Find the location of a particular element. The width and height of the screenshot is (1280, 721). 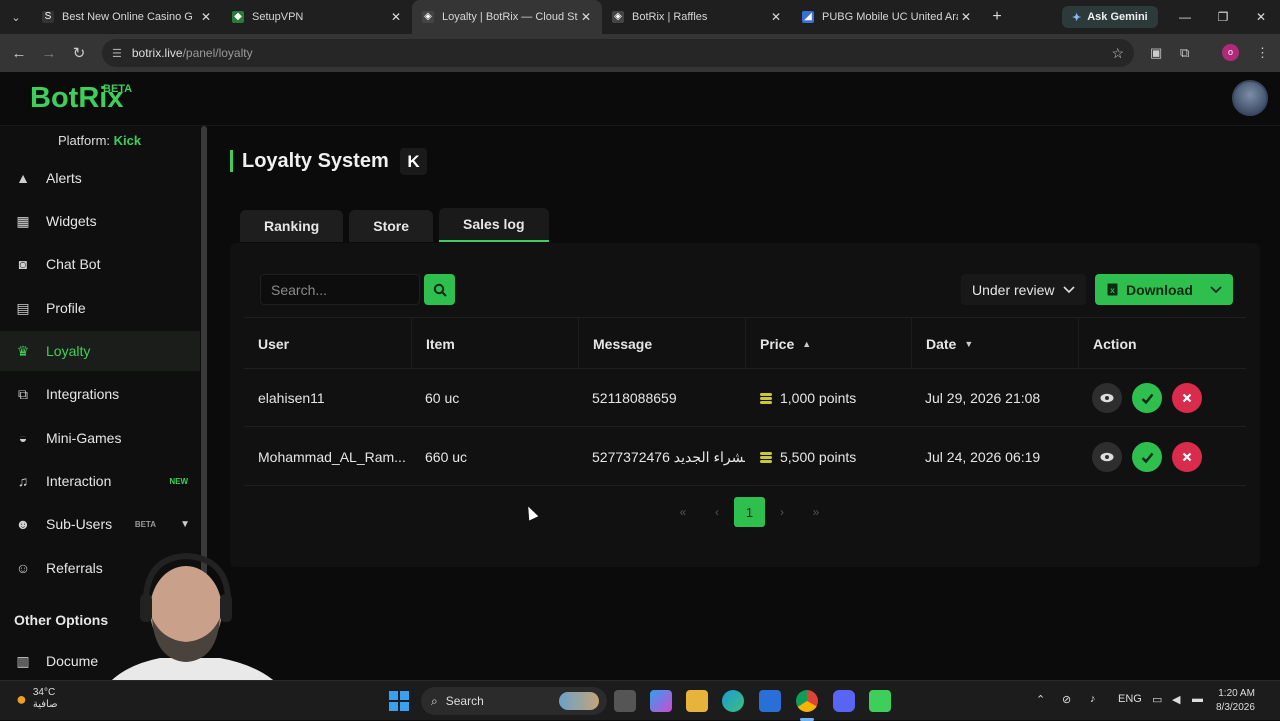

sidebar-item-interaction: ♫ Interaction NEW is located at coordinates (100, 481).